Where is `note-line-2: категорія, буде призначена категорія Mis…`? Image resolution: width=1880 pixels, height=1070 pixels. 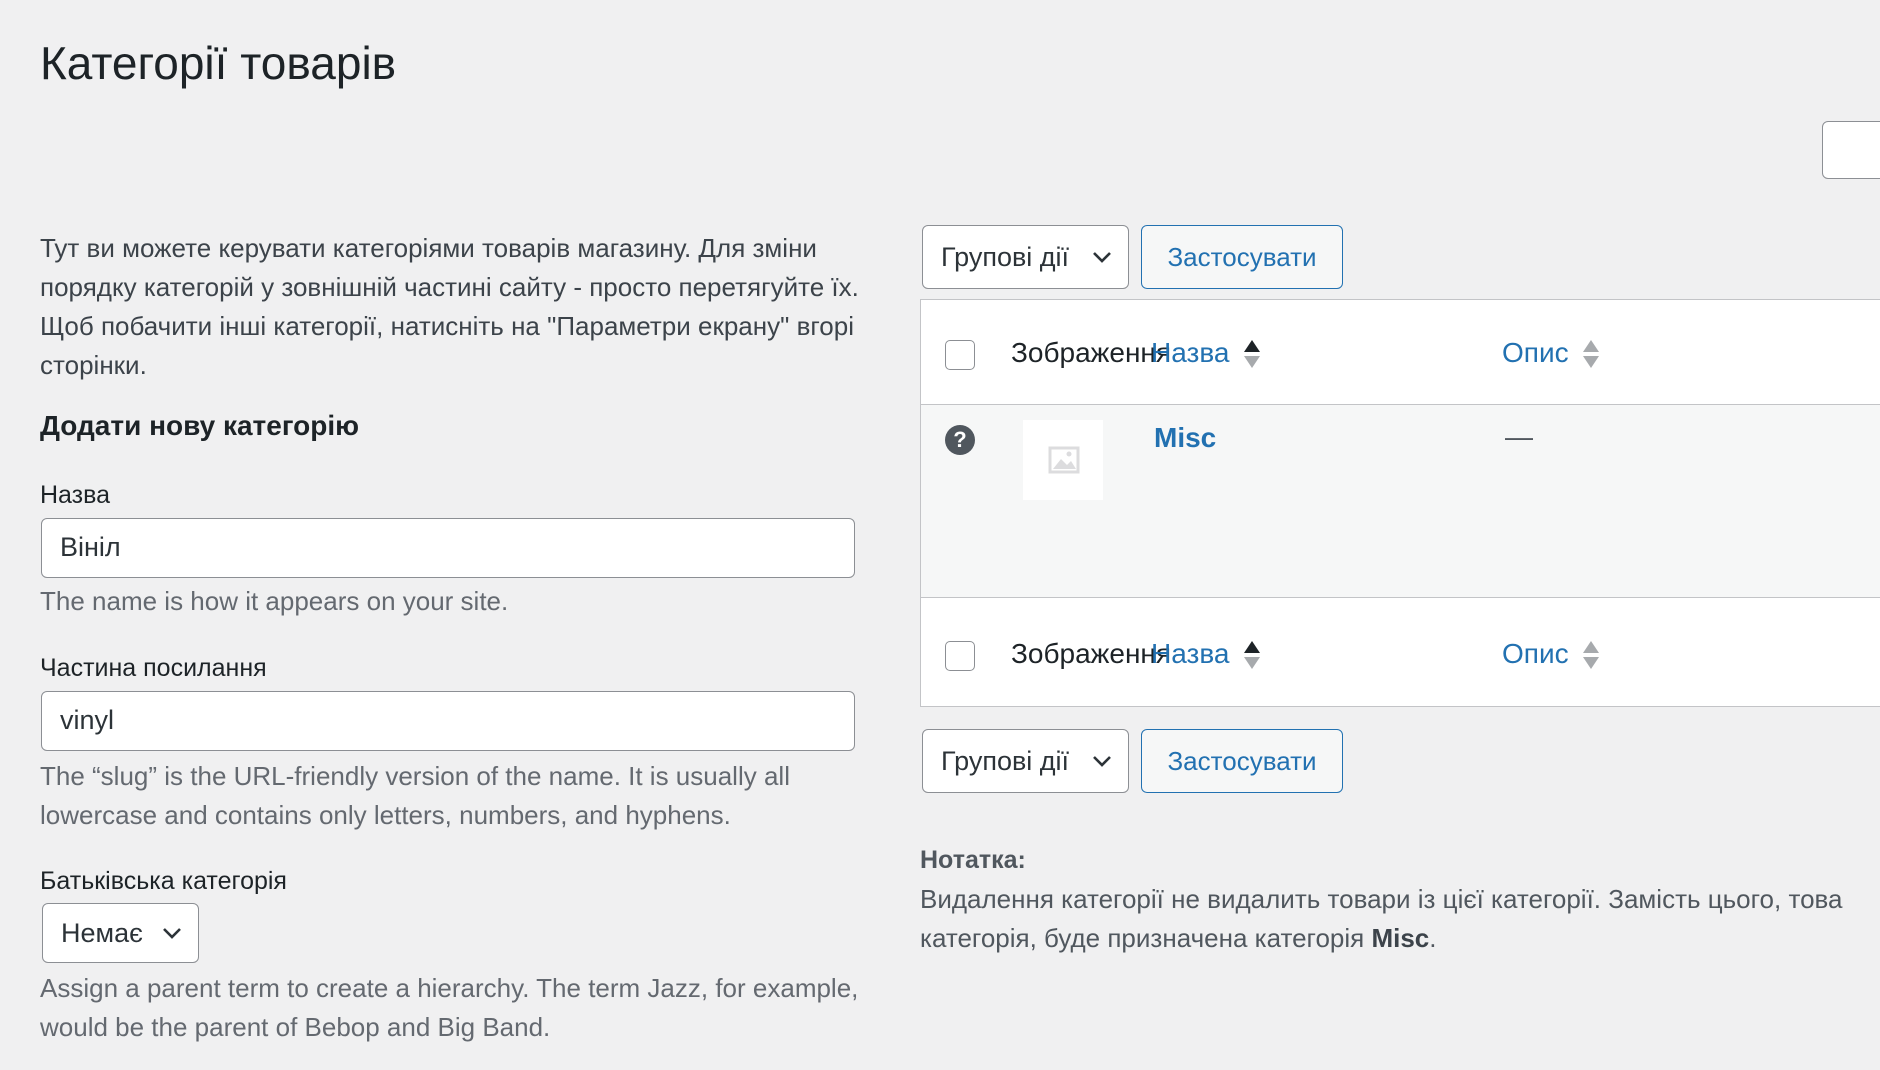
note-line-2: категорія, буде призначена категорія Mis… is located at coordinates (1400, 938).